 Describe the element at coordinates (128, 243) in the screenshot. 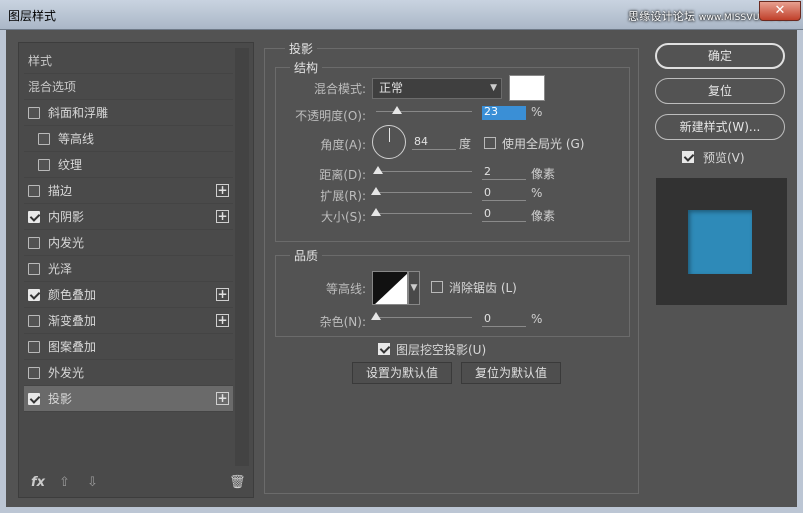

I see `style-item: 内发光` at that location.